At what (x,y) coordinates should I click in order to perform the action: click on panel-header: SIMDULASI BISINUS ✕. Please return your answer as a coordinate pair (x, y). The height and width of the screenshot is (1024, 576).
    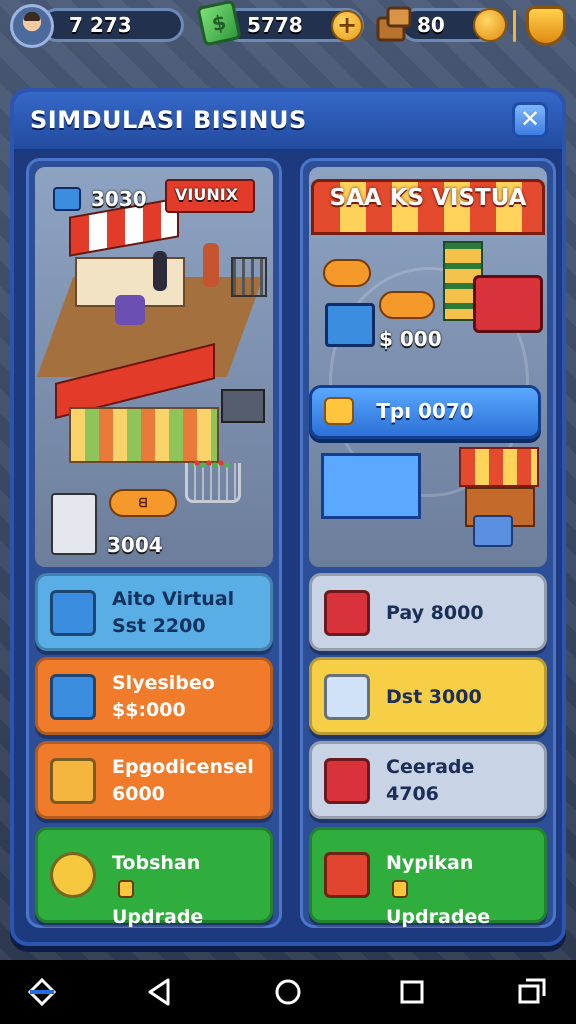
    Looking at the image, I should click on (288, 122).